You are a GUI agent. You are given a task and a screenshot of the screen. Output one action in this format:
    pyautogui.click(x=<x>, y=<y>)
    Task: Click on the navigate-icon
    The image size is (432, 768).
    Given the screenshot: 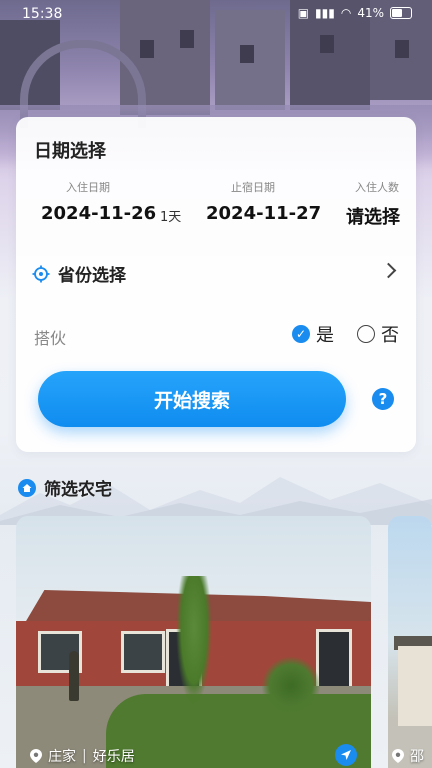 What is the action you would take?
    pyautogui.click(x=346, y=755)
    